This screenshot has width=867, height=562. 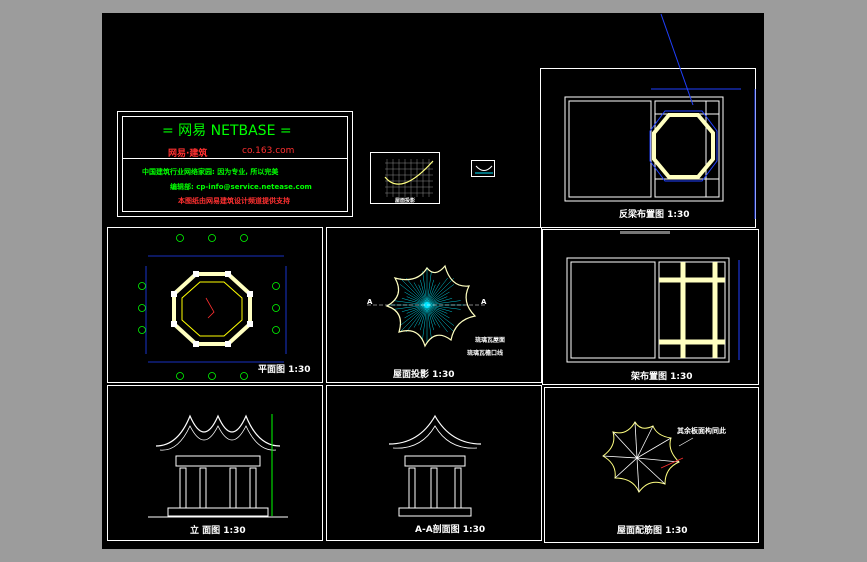 What do you see at coordinates (218, 531) in the screenshot?
I see `elevation-title: 立 面图 1:30` at bounding box center [218, 531].